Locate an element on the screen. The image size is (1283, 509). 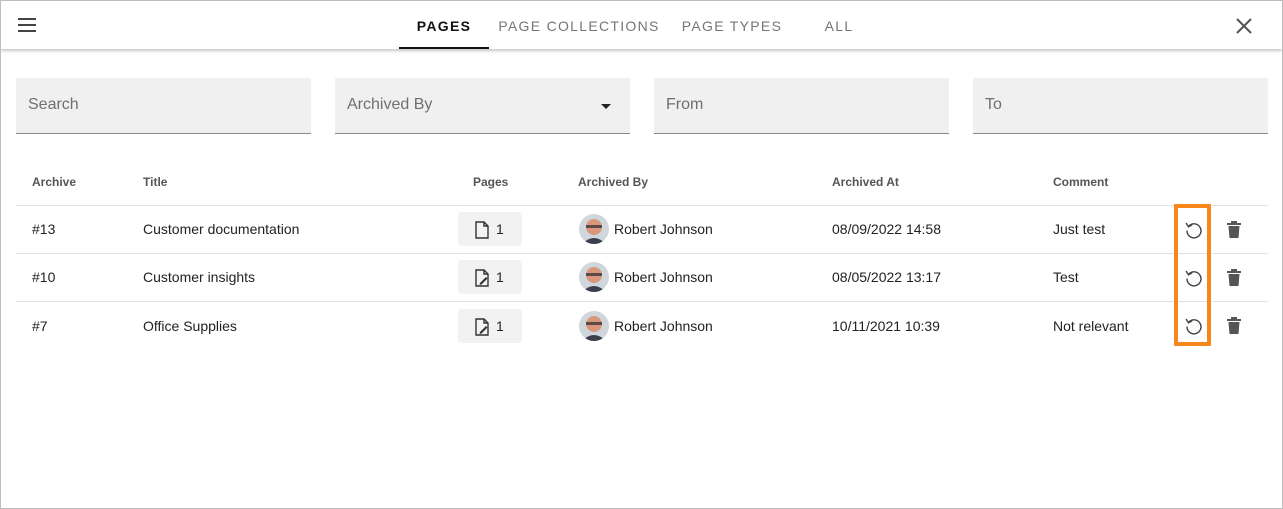
header-pages: Pages is located at coordinates (491, 182).